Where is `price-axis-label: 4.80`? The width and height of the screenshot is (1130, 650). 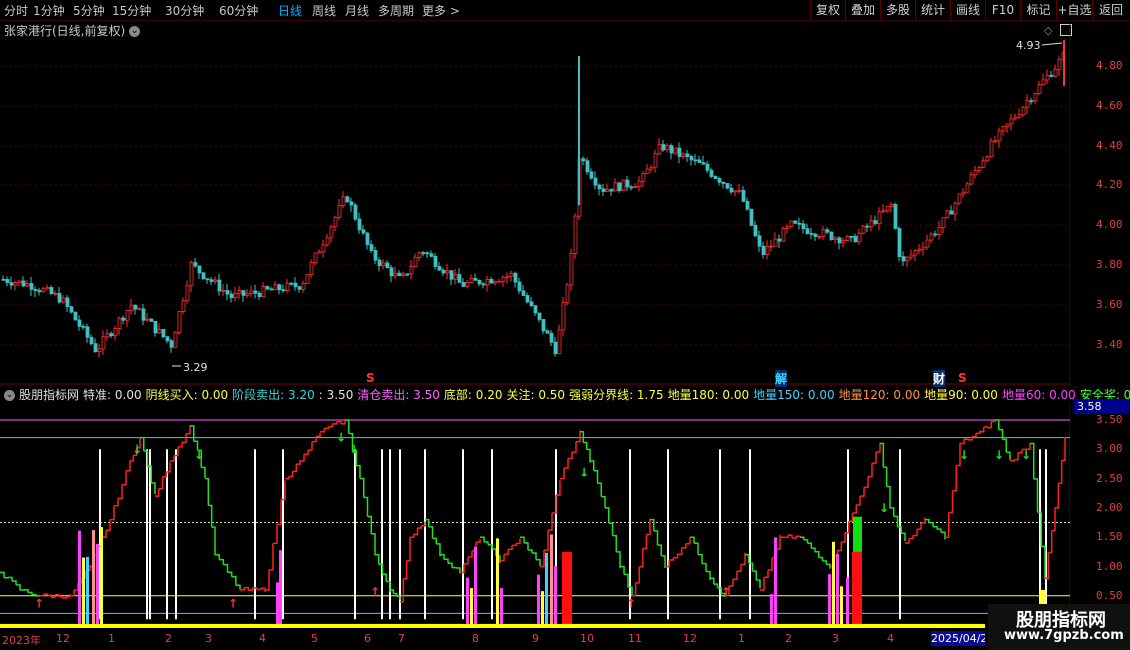
price-axis-label: 4.80 is located at coordinates (1109, 65).